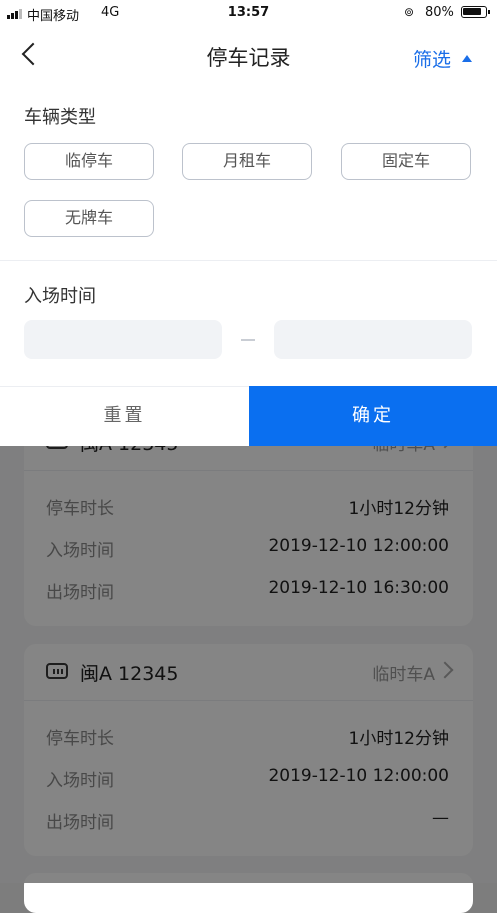  I want to click on battery-percent: 80%, so click(439, 12).